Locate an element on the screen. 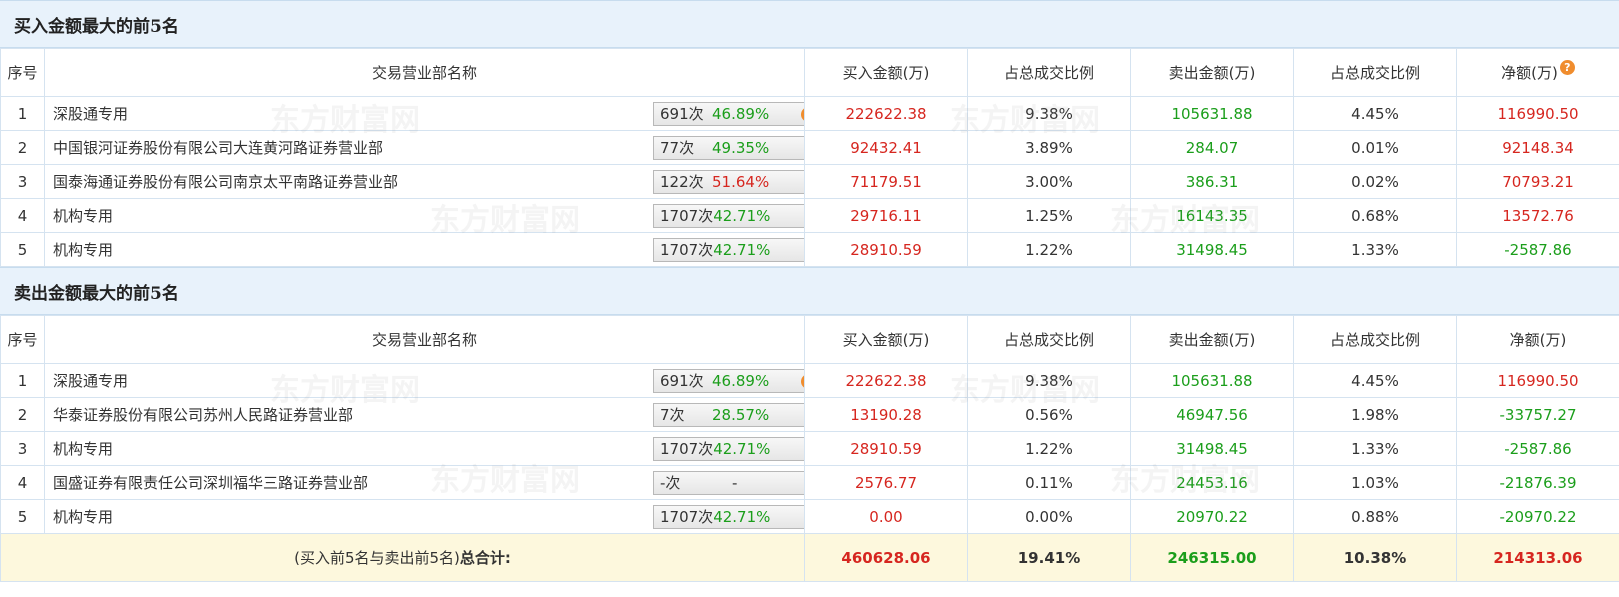 This screenshot has width=1619, height=597. broker-name: 国泰海通证券股份有限公司南京太平南路证券营业部 is located at coordinates (225, 181).